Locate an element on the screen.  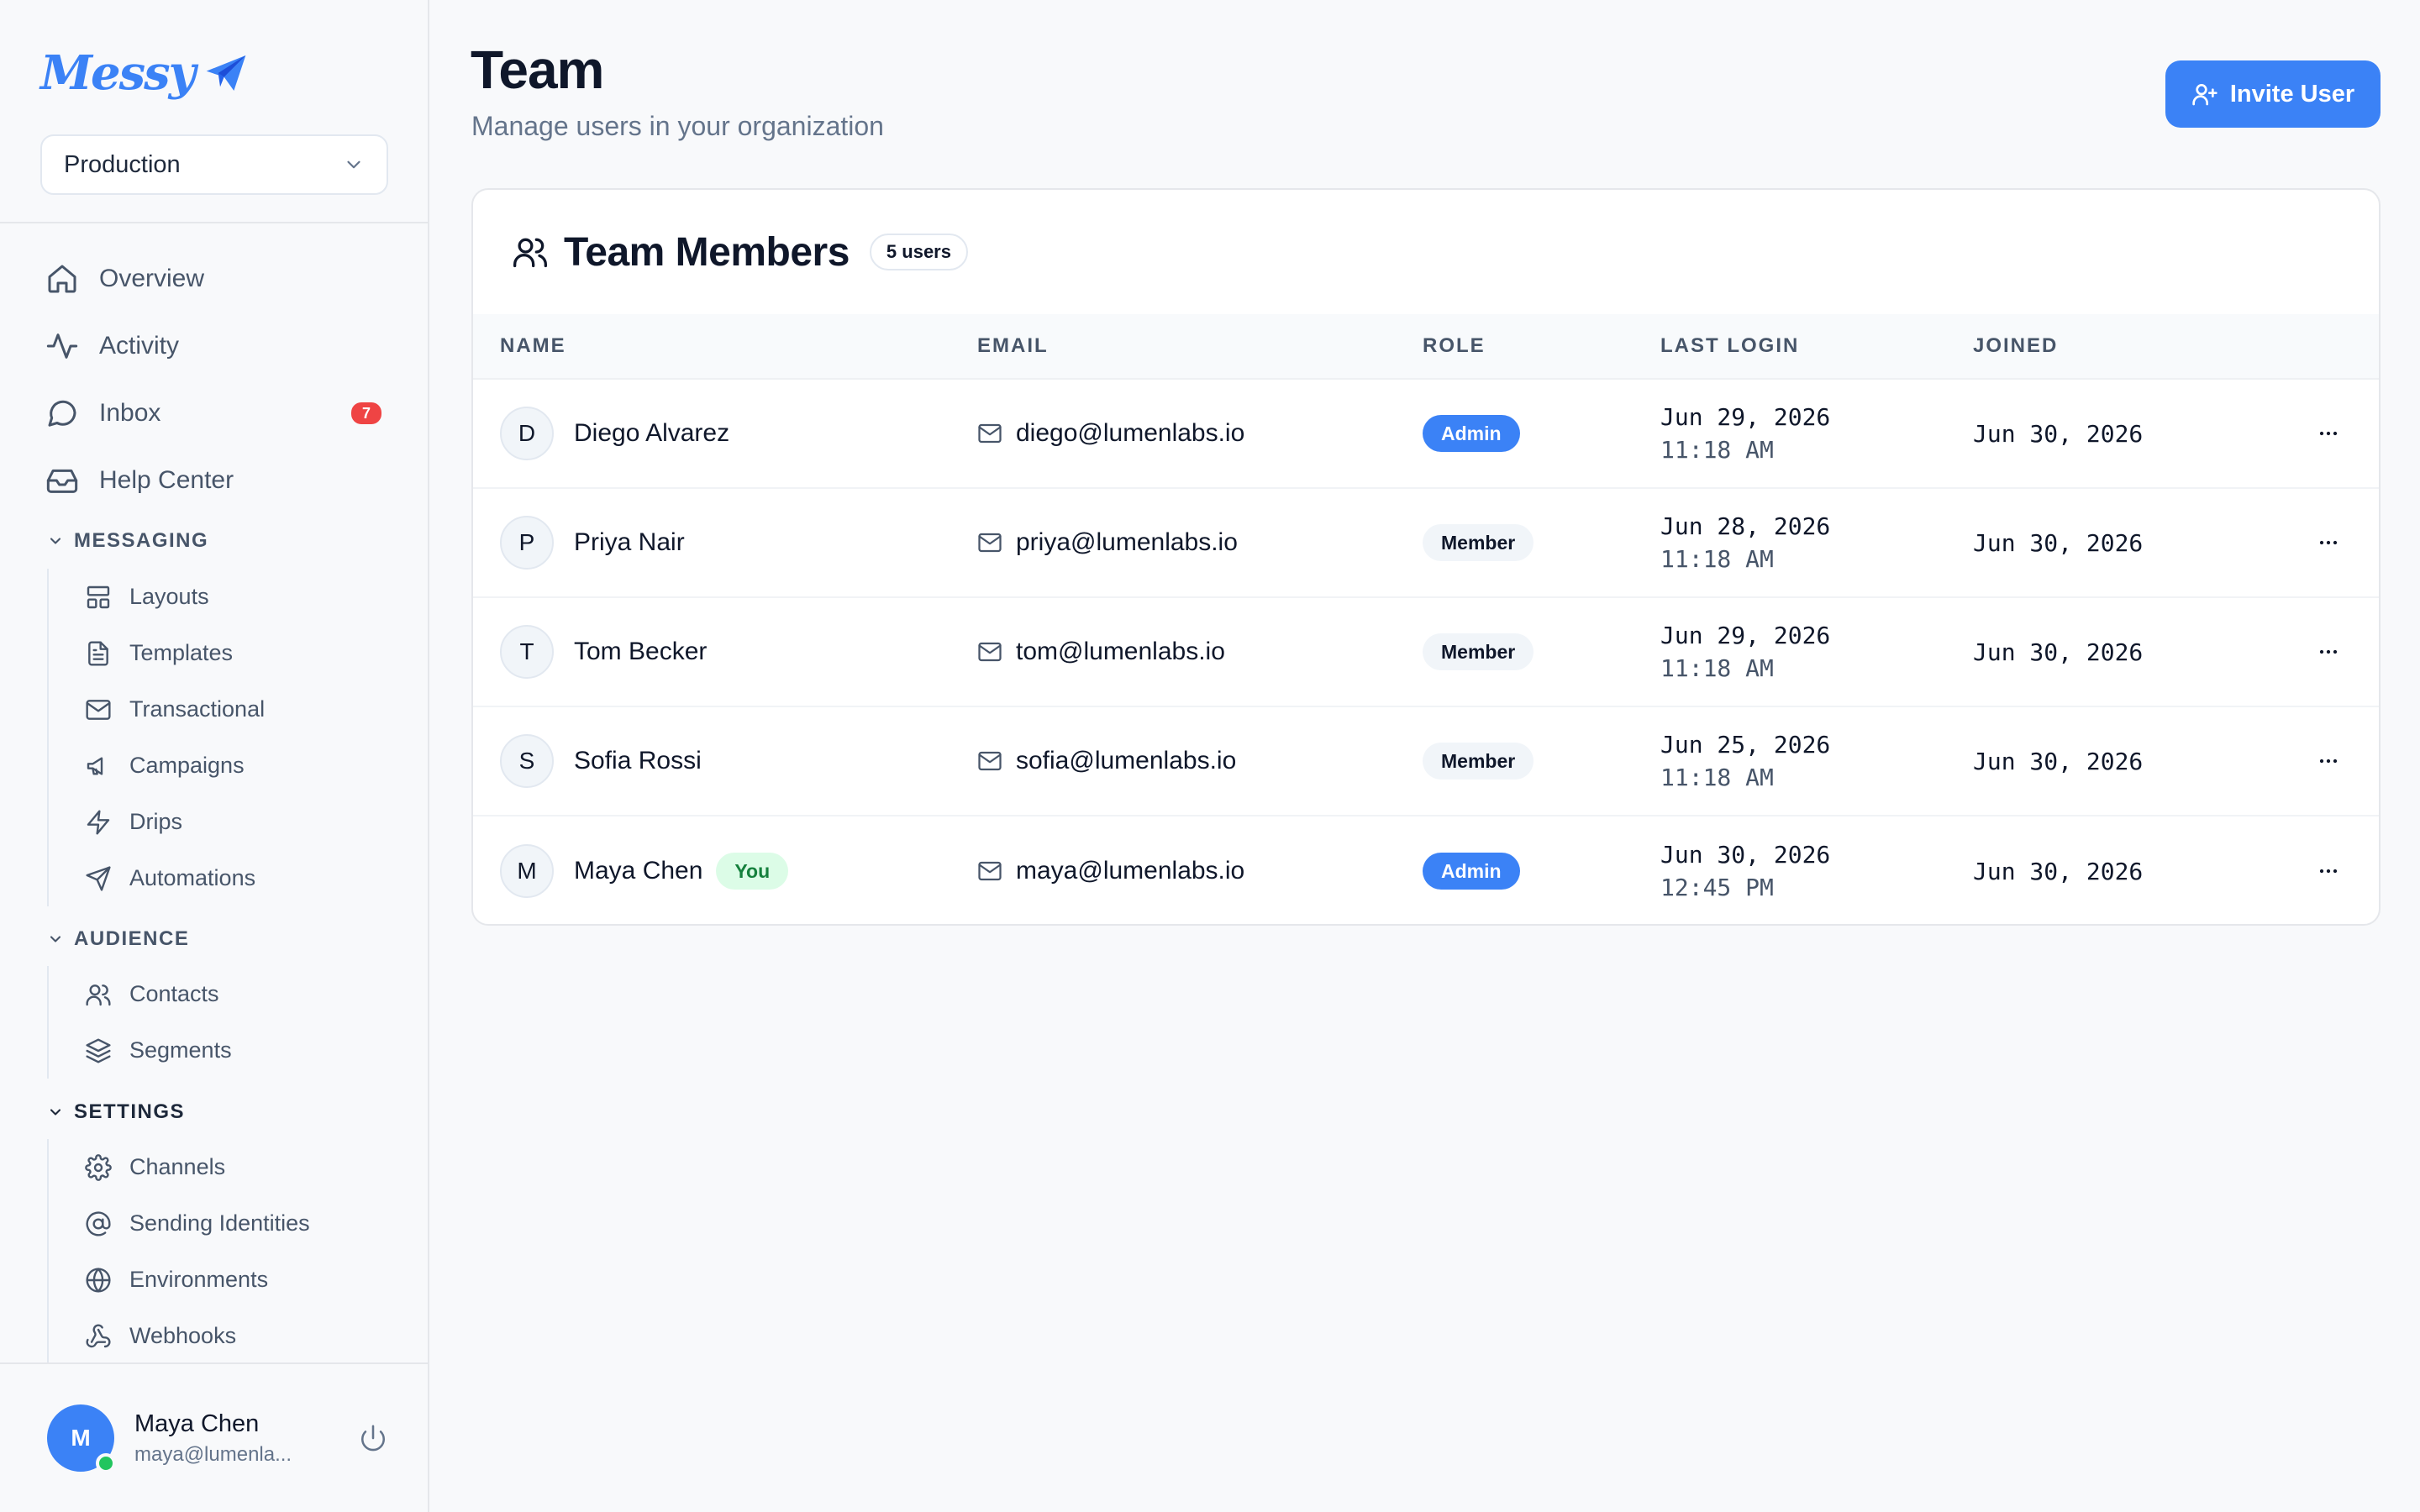
you-badge: You is located at coordinates (752, 871).